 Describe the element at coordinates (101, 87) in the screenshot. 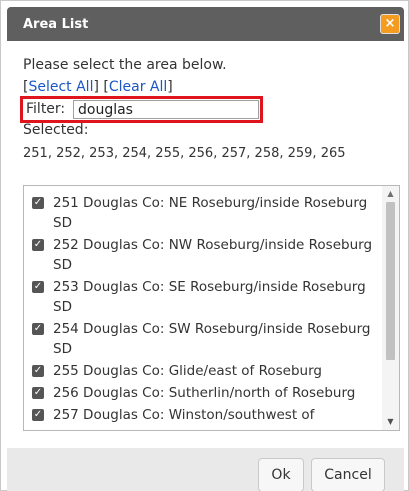

I see `bracket-middle: ] [` at that location.